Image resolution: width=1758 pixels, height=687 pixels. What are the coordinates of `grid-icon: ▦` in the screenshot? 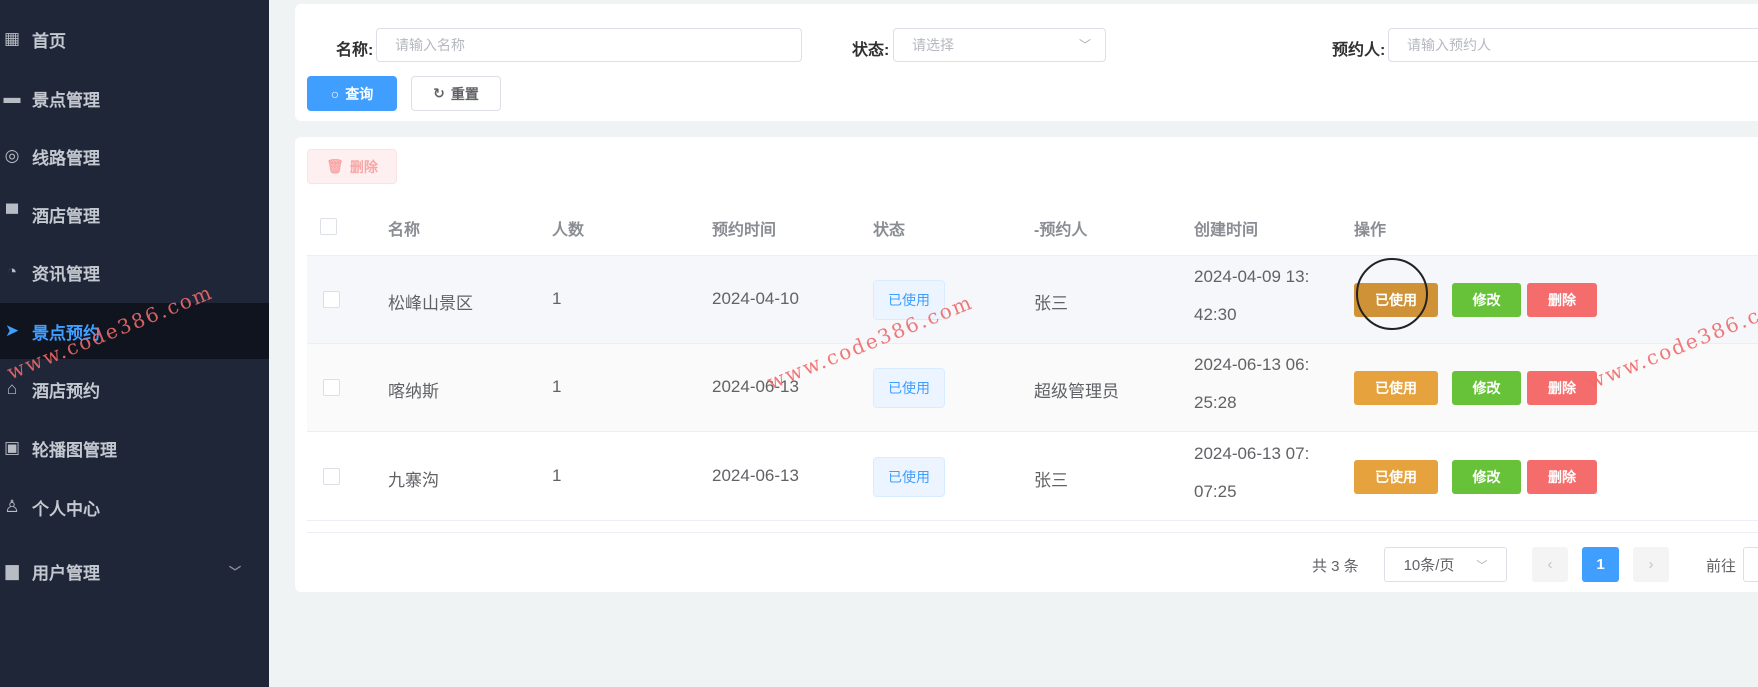 It's located at (12, 38).